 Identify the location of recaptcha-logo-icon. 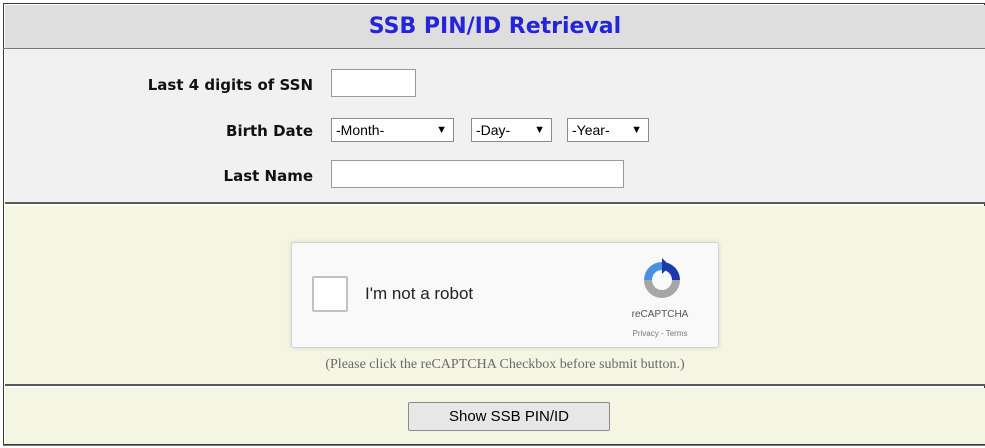
(662, 278).